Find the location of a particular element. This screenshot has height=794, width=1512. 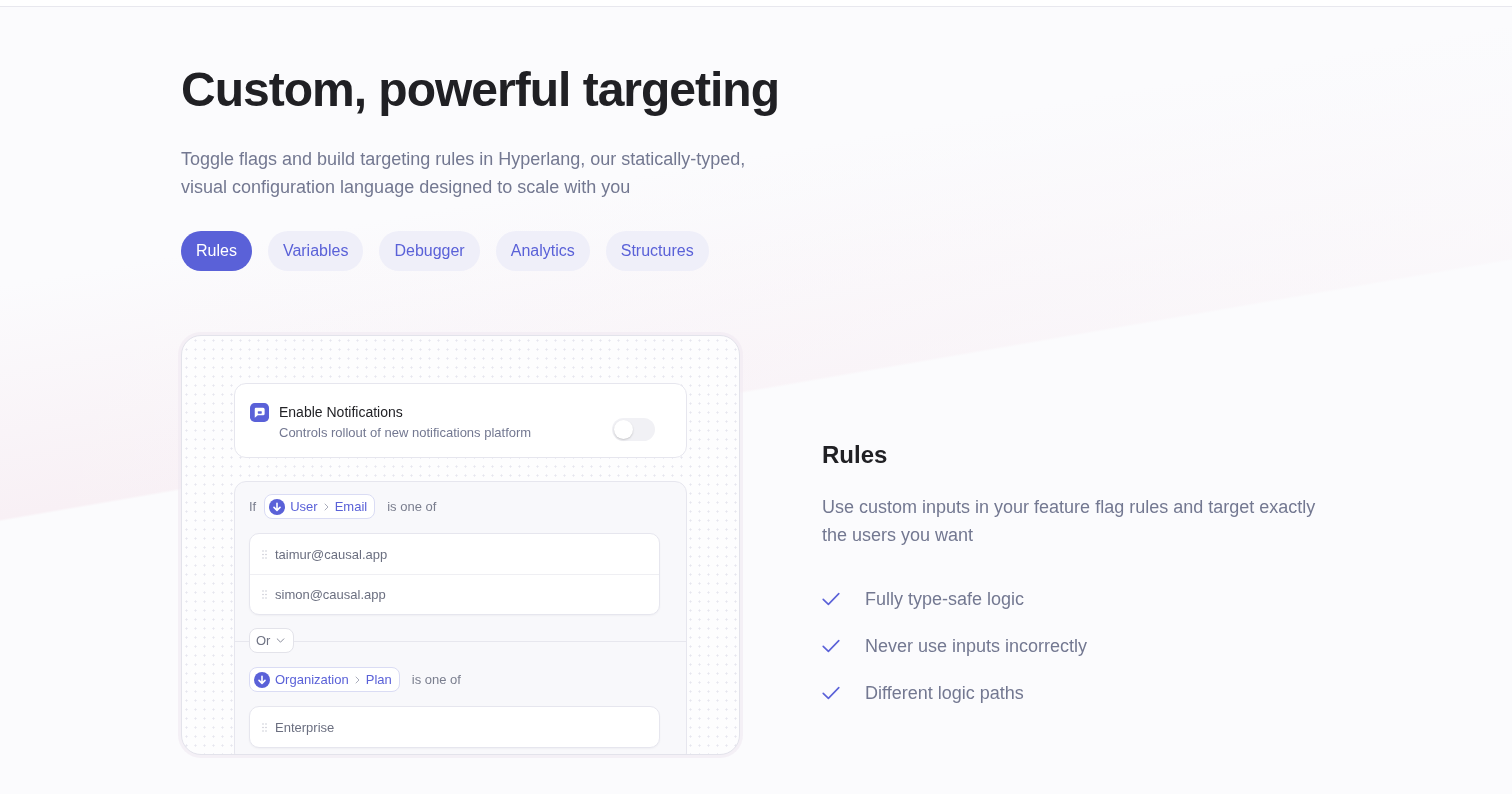

feature-text: Fully type-safe logic is located at coordinates (945, 599).